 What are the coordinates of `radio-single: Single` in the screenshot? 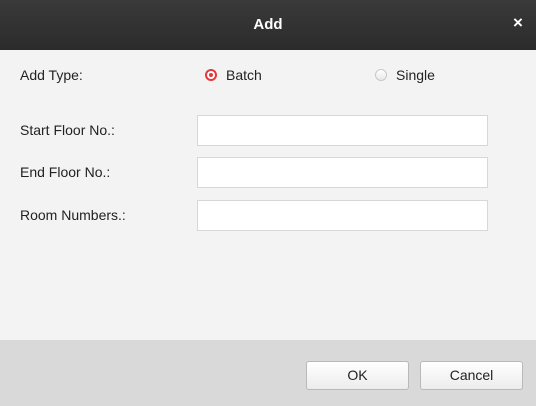 It's located at (405, 75).